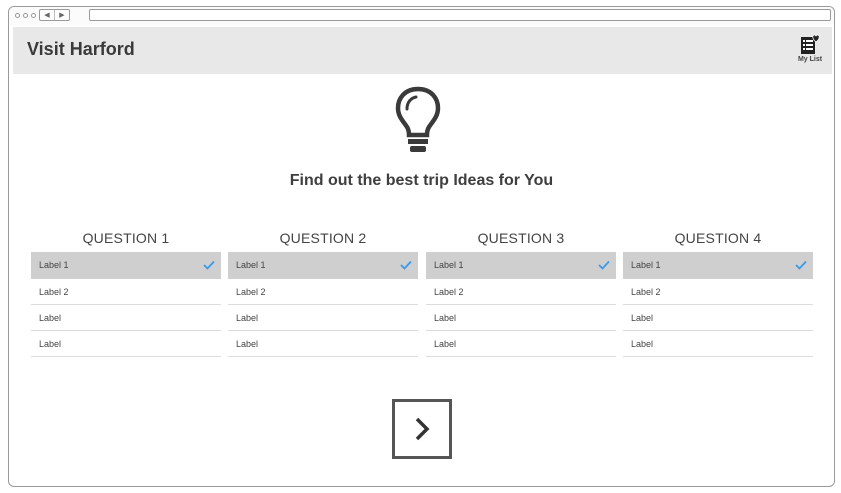  I want to click on nav-buttons: ◀ ▶, so click(54, 15).